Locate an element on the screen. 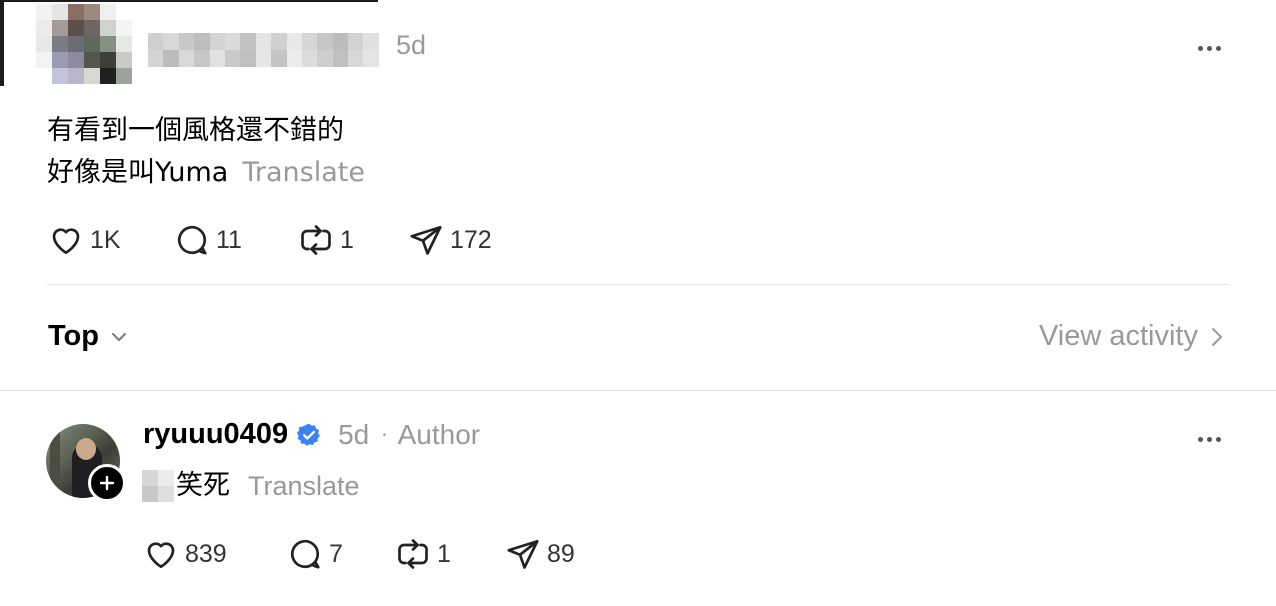 This screenshot has height=606, width=1276. reply-reply-count: 7 is located at coordinates (336, 553).